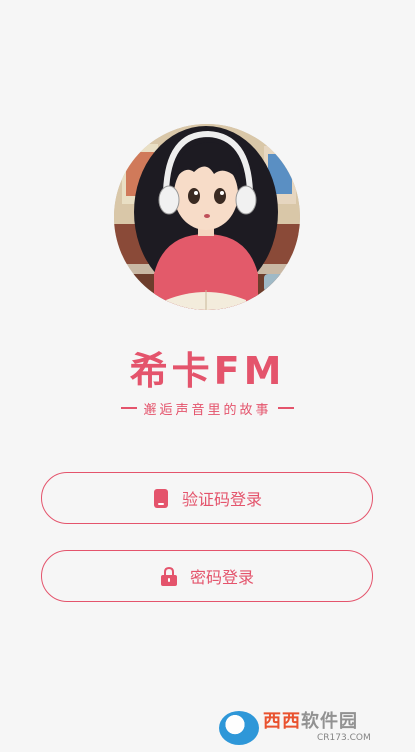 The height and width of the screenshot is (752, 415). Describe the element at coordinates (161, 498) in the screenshot. I see `phone-icon` at that location.